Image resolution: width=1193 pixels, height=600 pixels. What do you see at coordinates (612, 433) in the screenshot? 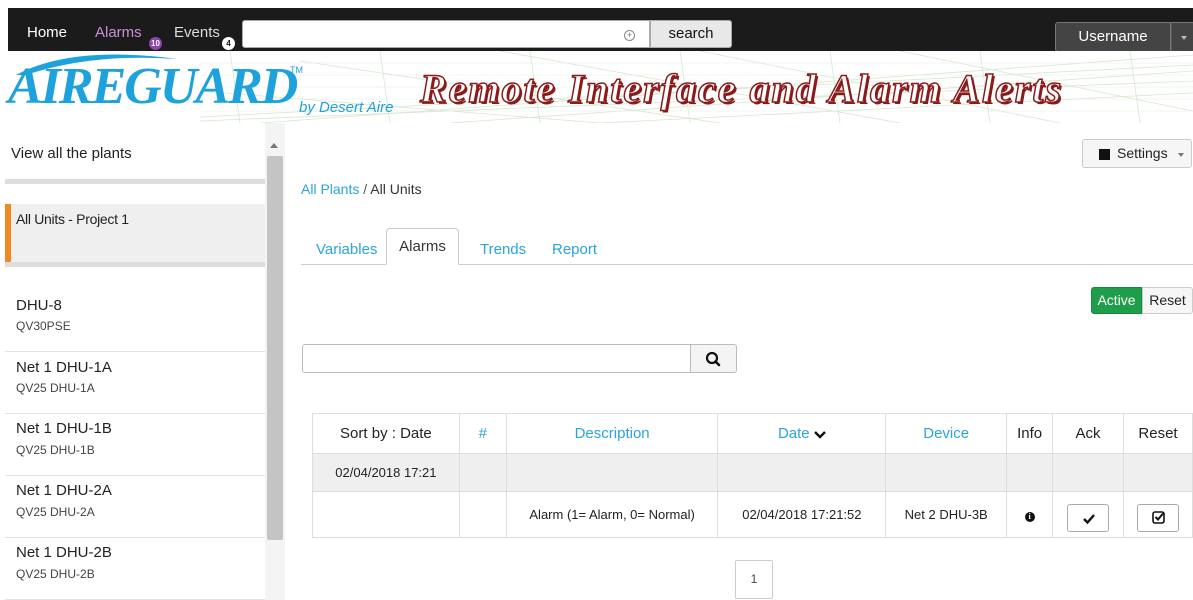
I see `description-column-header: Description` at bounding box center [612, 433].